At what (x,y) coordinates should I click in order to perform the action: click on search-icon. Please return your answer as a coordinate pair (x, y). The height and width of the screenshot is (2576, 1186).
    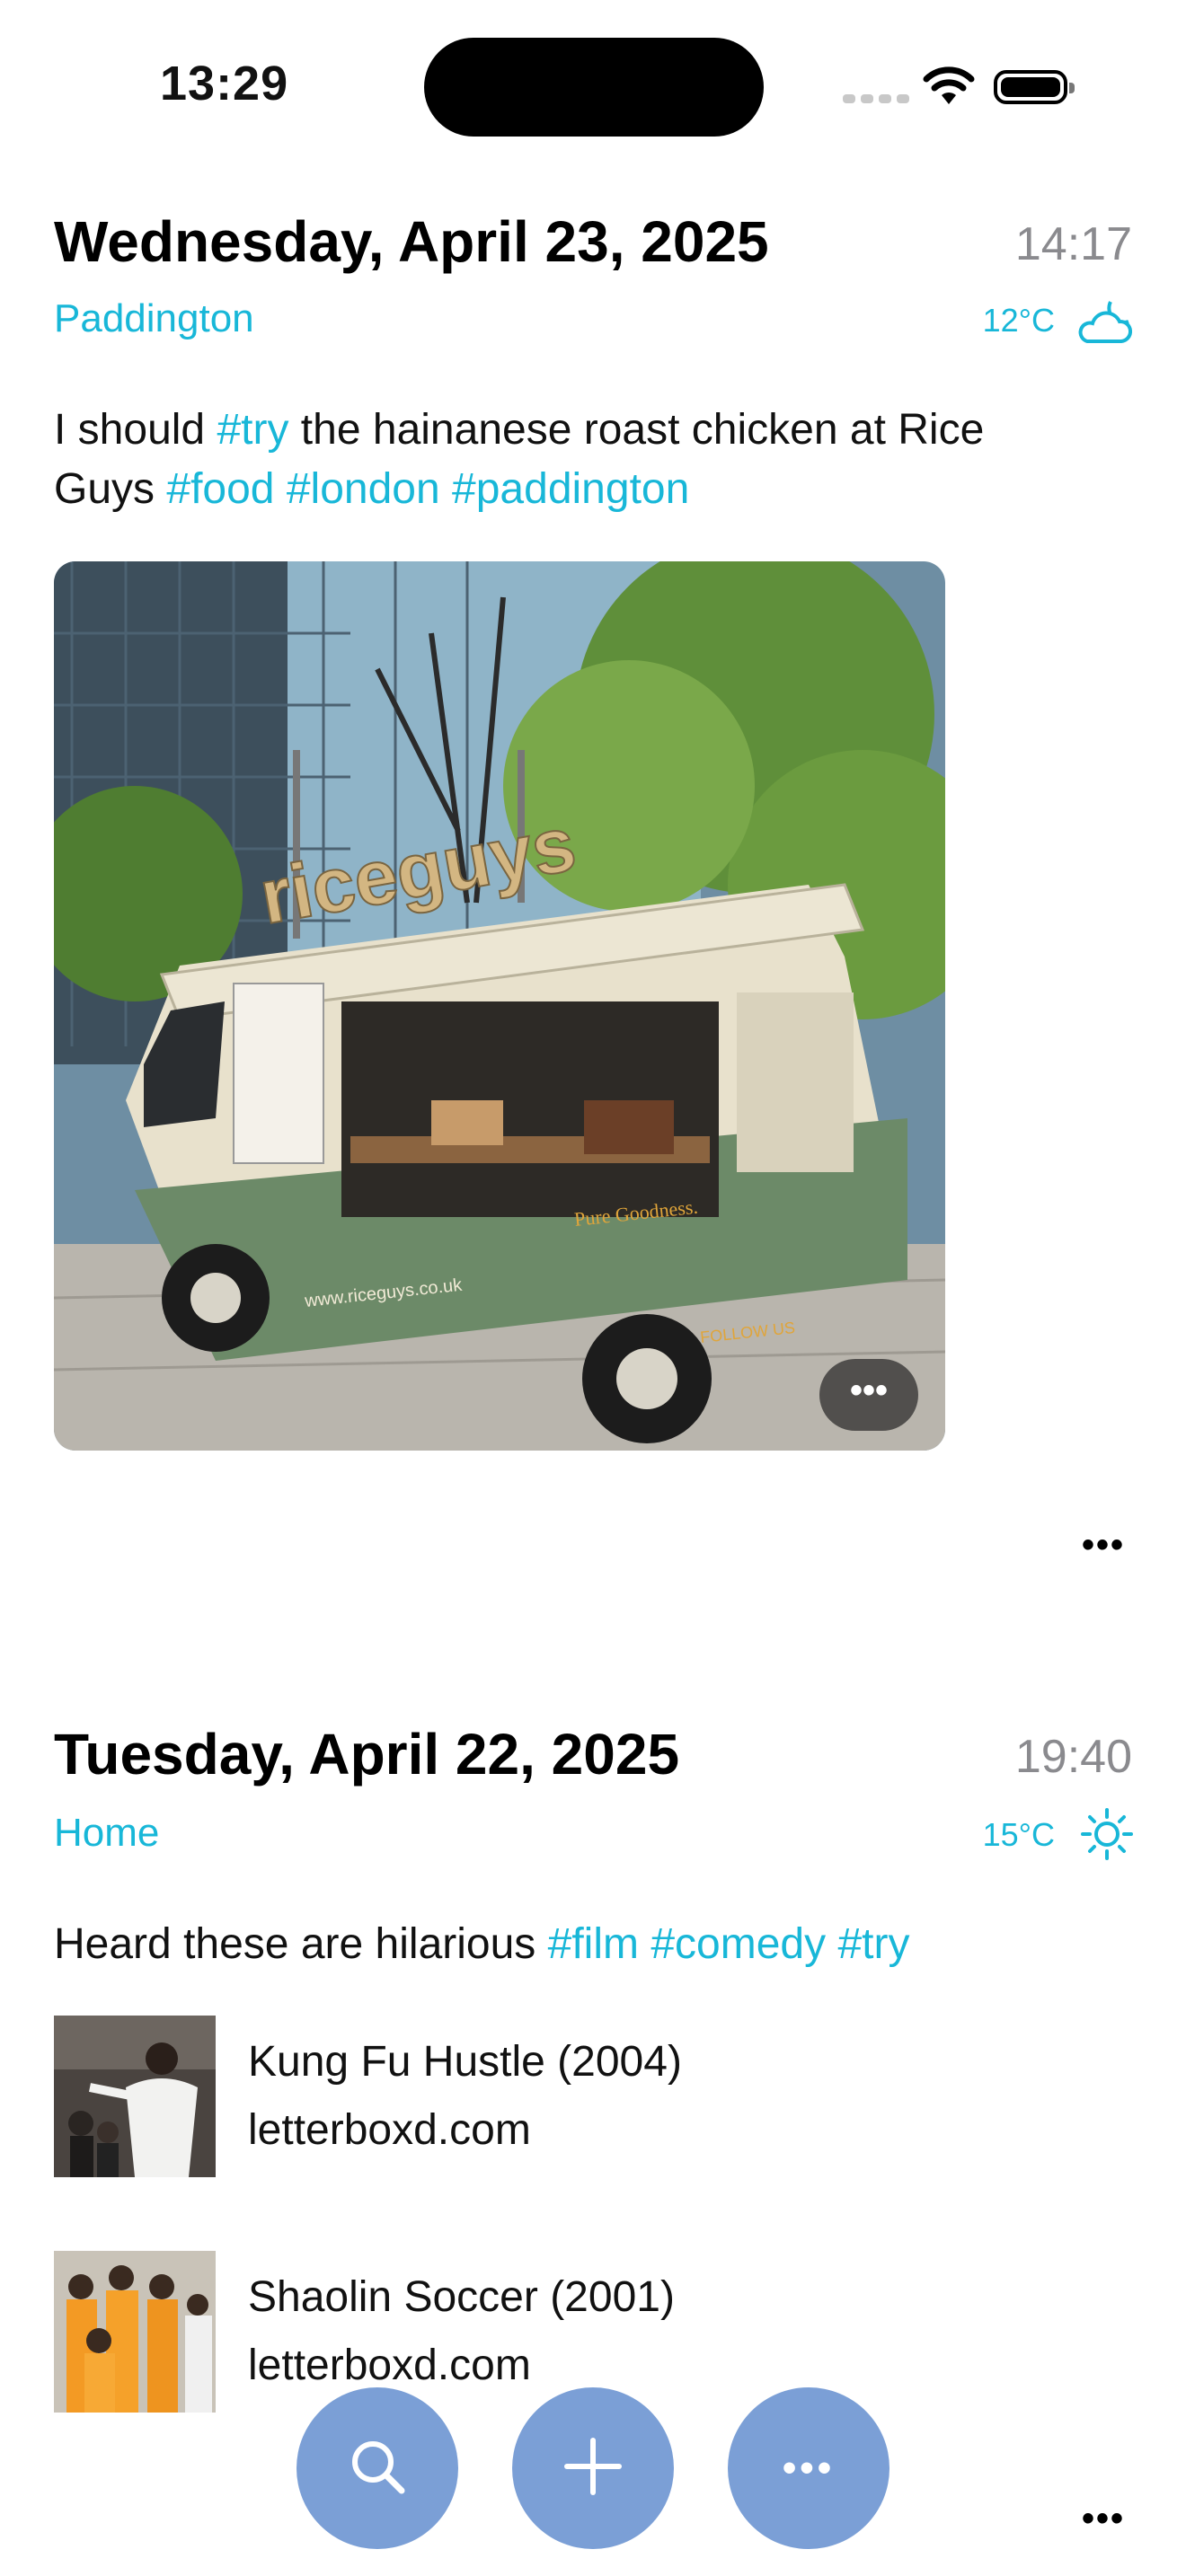
    Looking at the image, I should click on (377, 2468).